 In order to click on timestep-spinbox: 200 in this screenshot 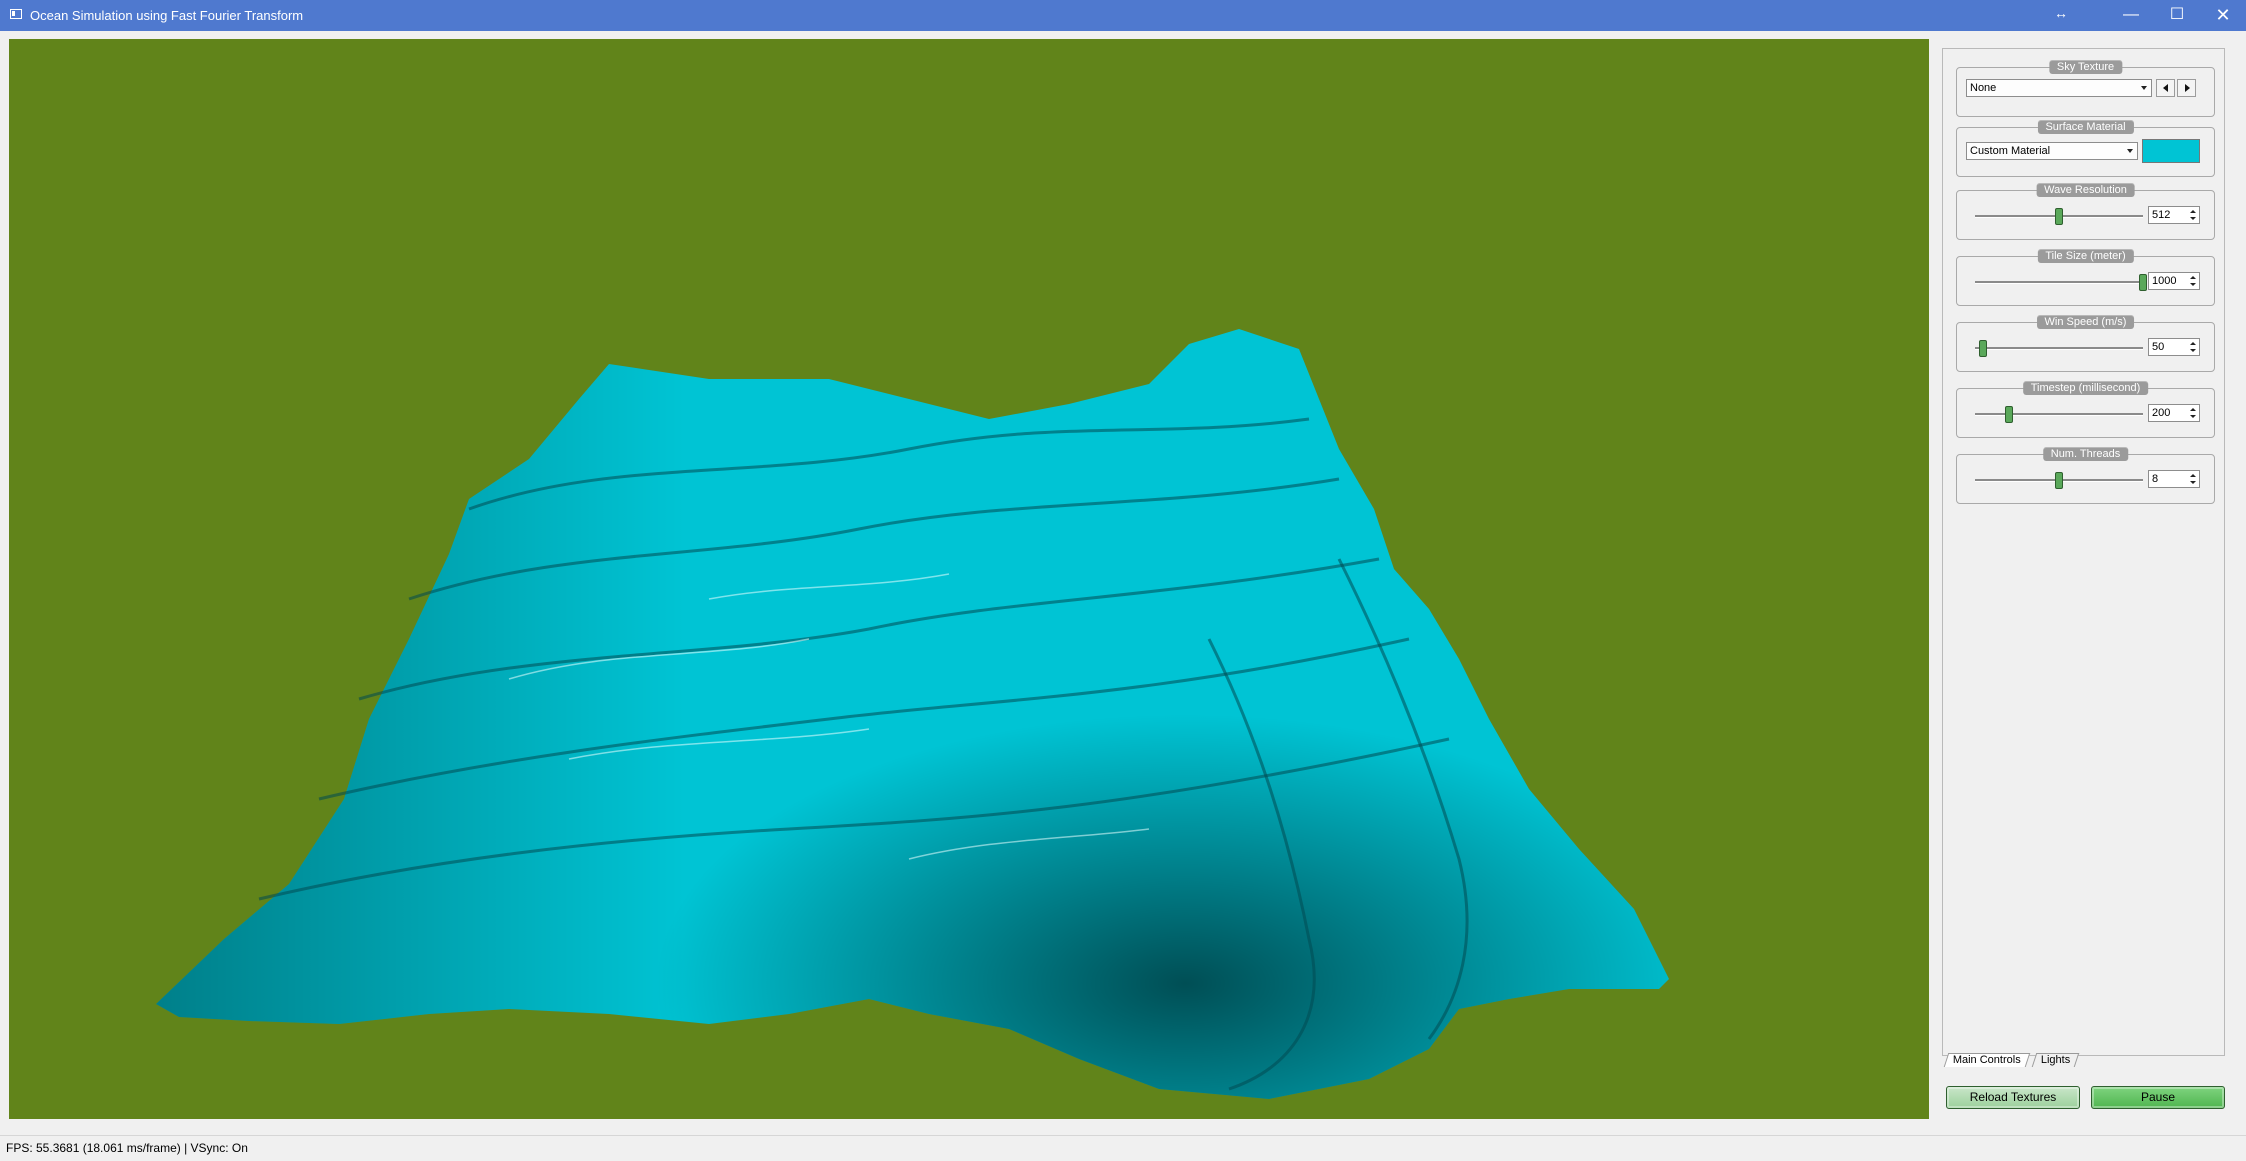, I will do `click(2174, 413)`.